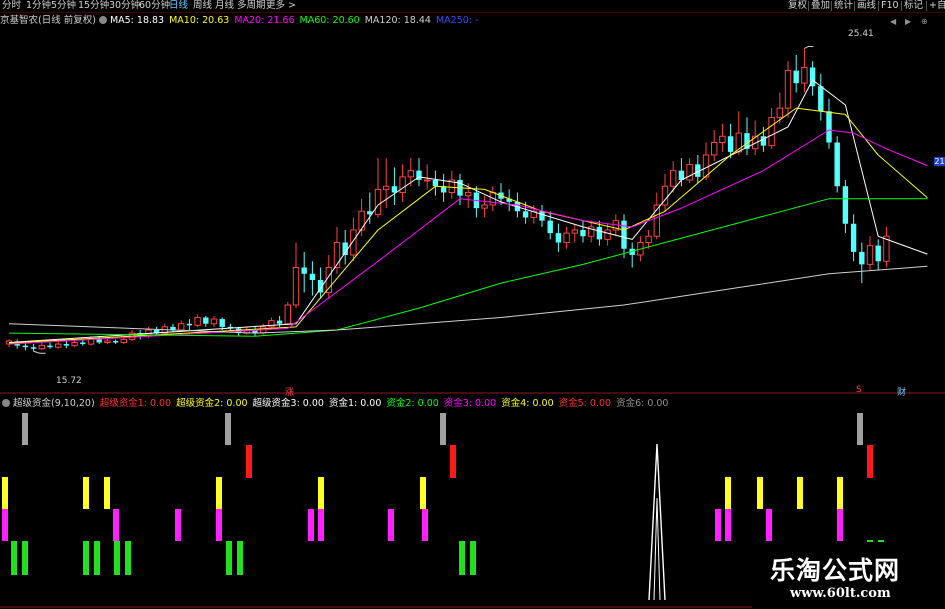  What do you see at coordinates (69, 381) in the screenshot?
I see `low-price-label: 15.72` at bounding box center [69, 381].